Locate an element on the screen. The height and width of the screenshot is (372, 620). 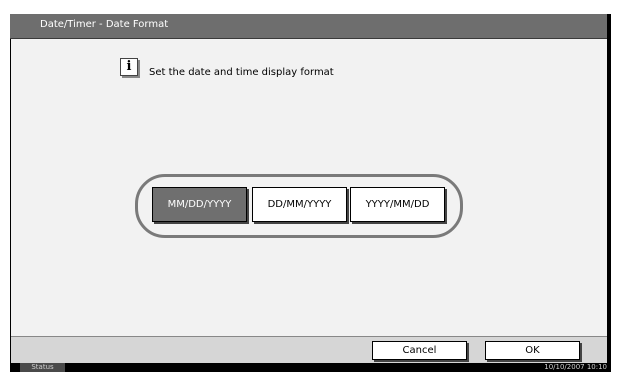
date-time-display: 10/10/2007 10:10 is located at coordinates (575, 367).